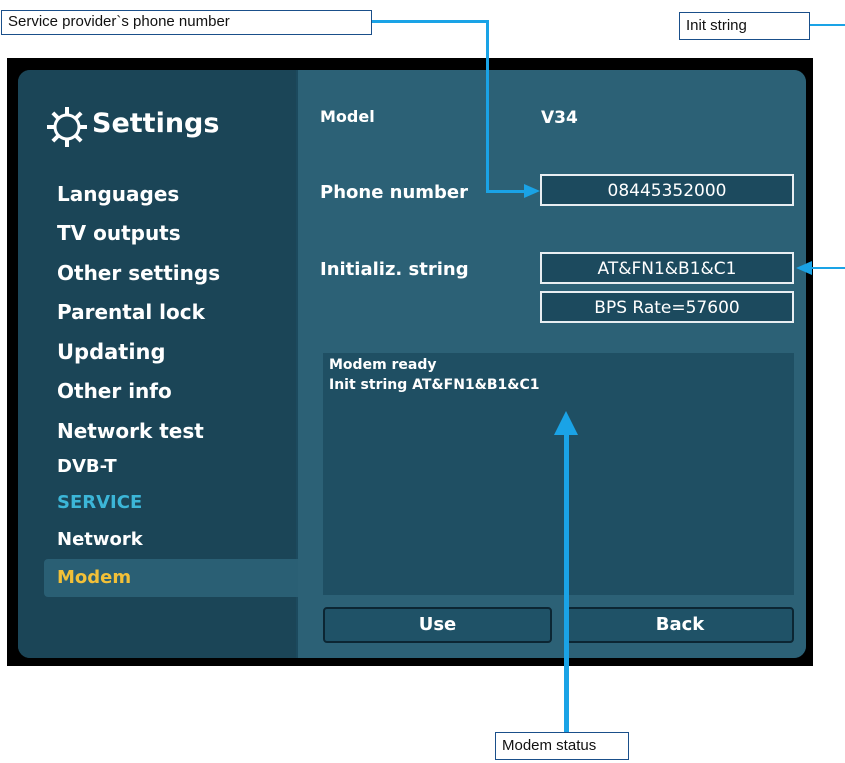 This screenshot has width=845, height=763. I want to click on status-callout-line, so click(566, 582).